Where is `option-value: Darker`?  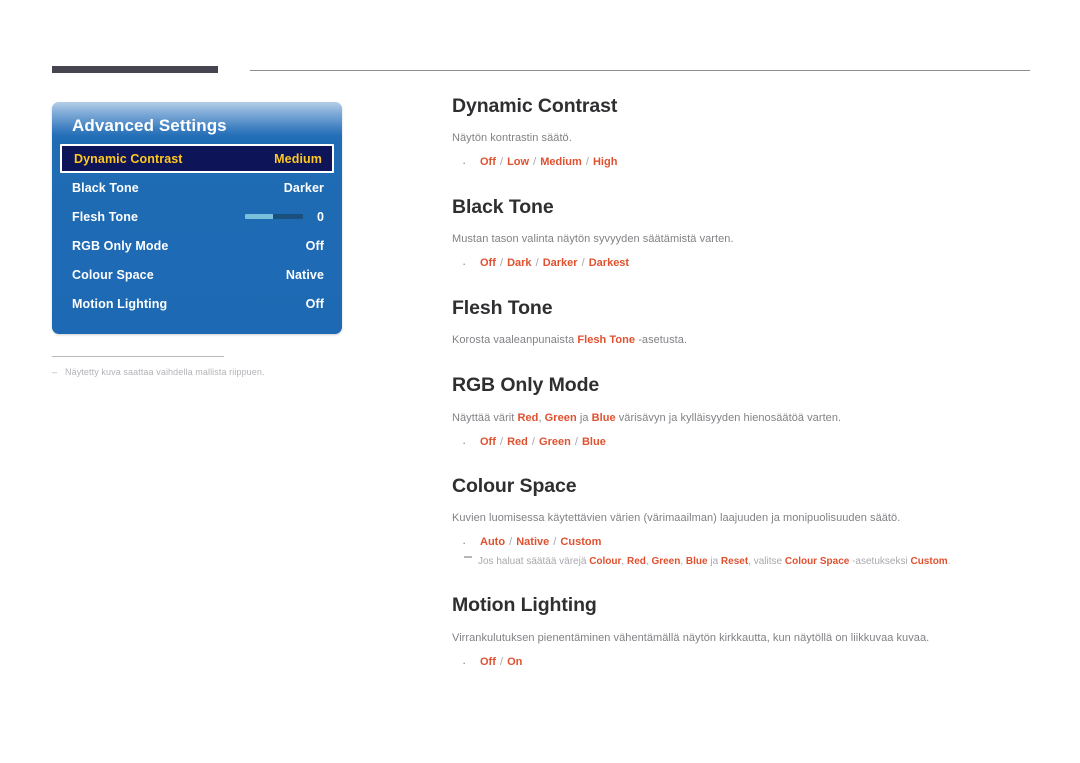
option-value: Darker is located at coordinates (560, 263).